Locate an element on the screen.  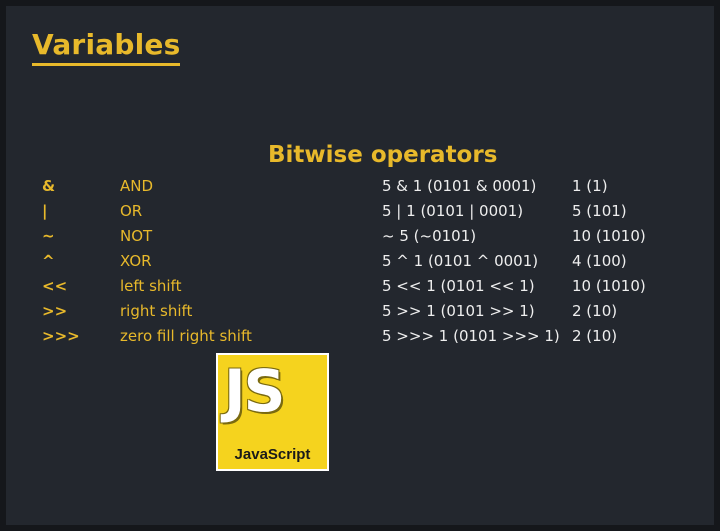
operator-name: AND is located at coordinates (137, 186).